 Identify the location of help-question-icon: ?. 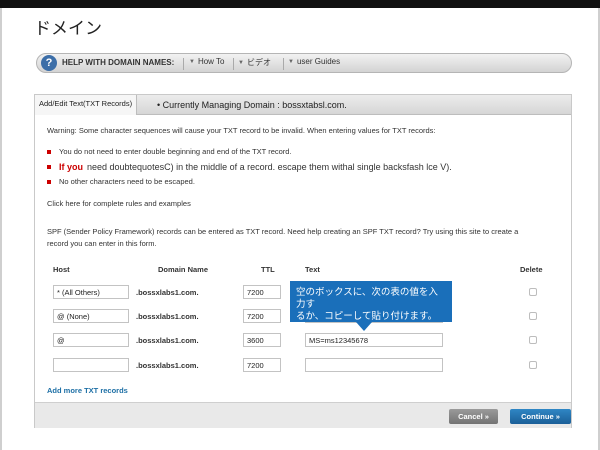
(49, 63).